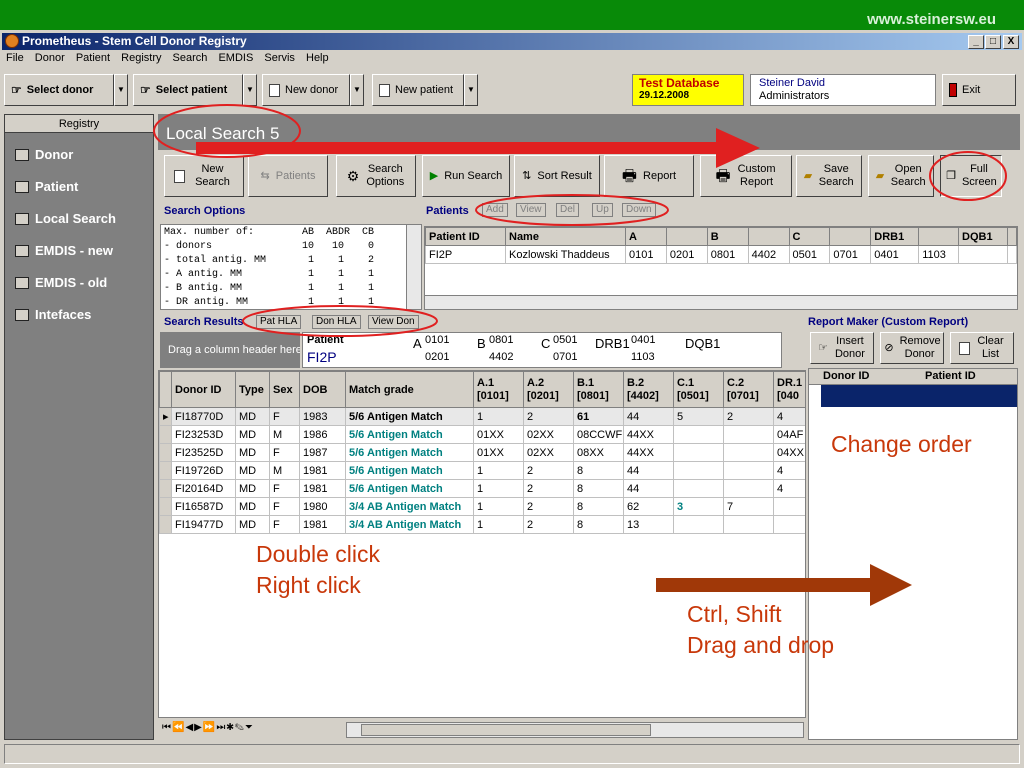  What do you see at coordinates (901, 444) in the screenshot?
I see `annotation-change-order: Change order` at bounding box center [901, 444].